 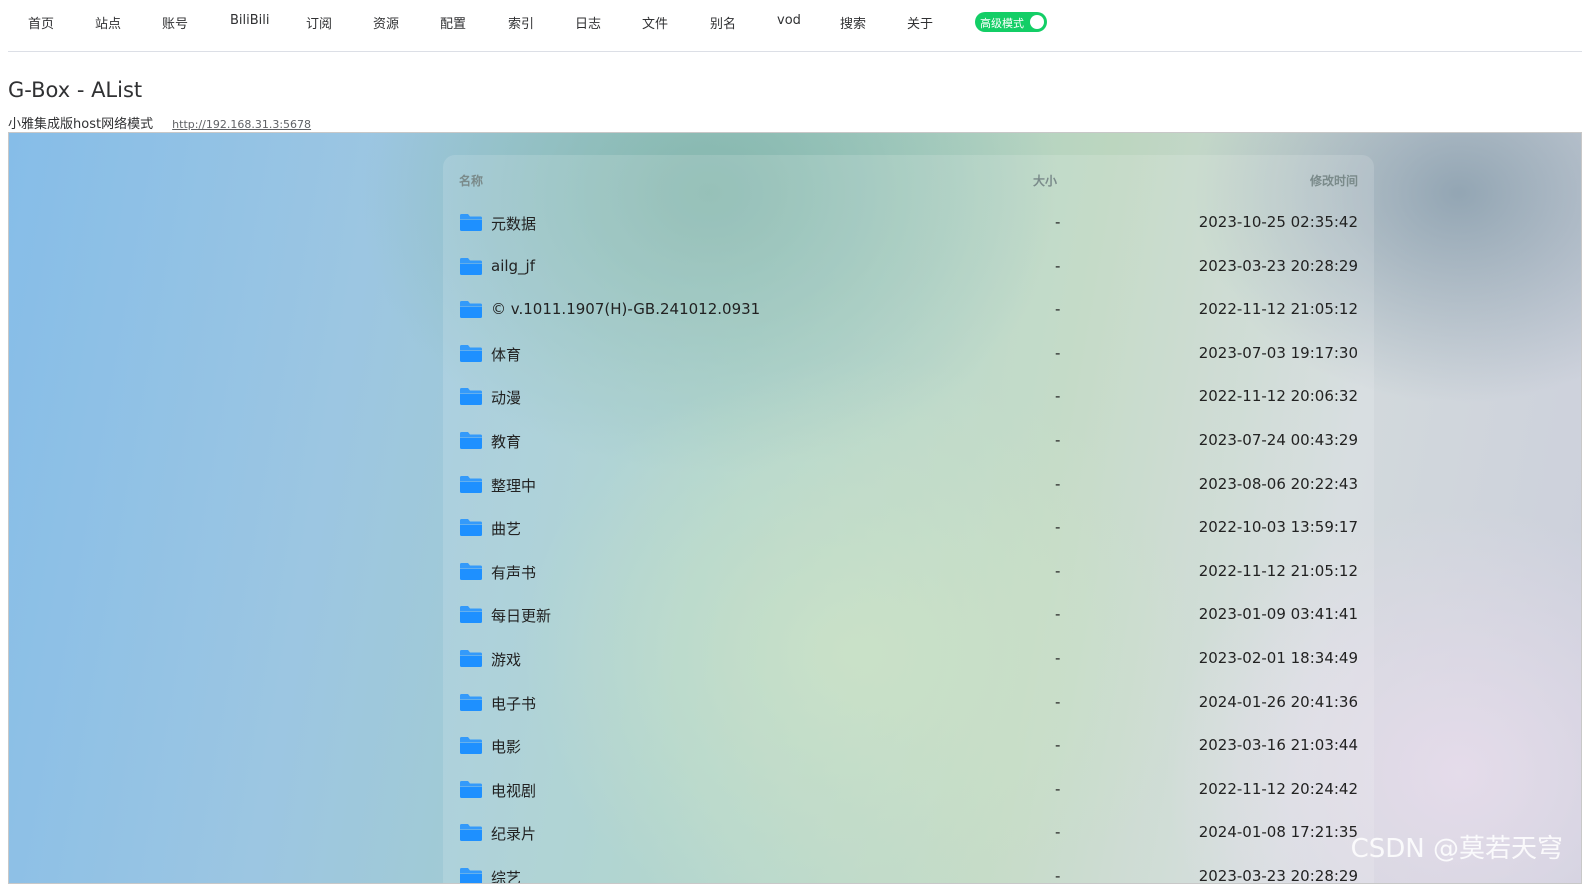 I want to click on file-modified-time: 2023-02-01 18:34:49, so click(x=1278, y=658).